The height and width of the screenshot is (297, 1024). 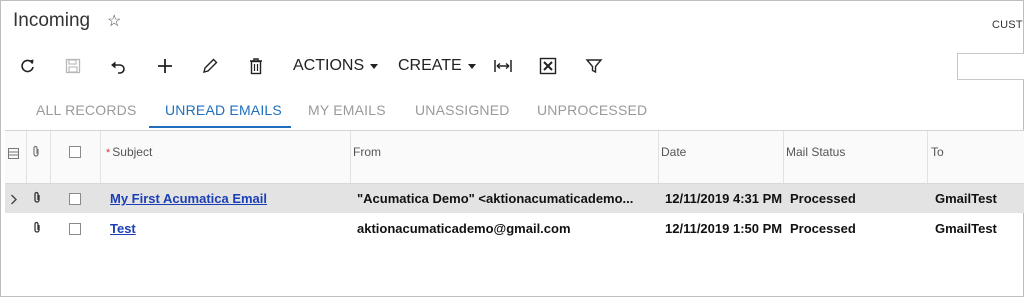 What do you see at coordinates (723, 198) in the screenshot?
I see `date-cell: 12/11/2019 4:31 PM` at bounding box center [723, 198].